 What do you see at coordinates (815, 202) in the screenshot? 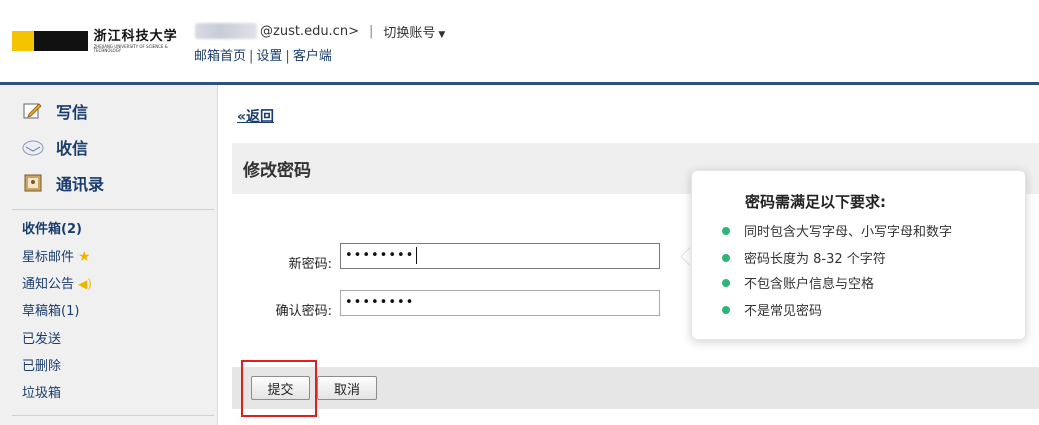
I see `tooltip-title: 密码需满足以下要求:` at bounding box center [815, 202].